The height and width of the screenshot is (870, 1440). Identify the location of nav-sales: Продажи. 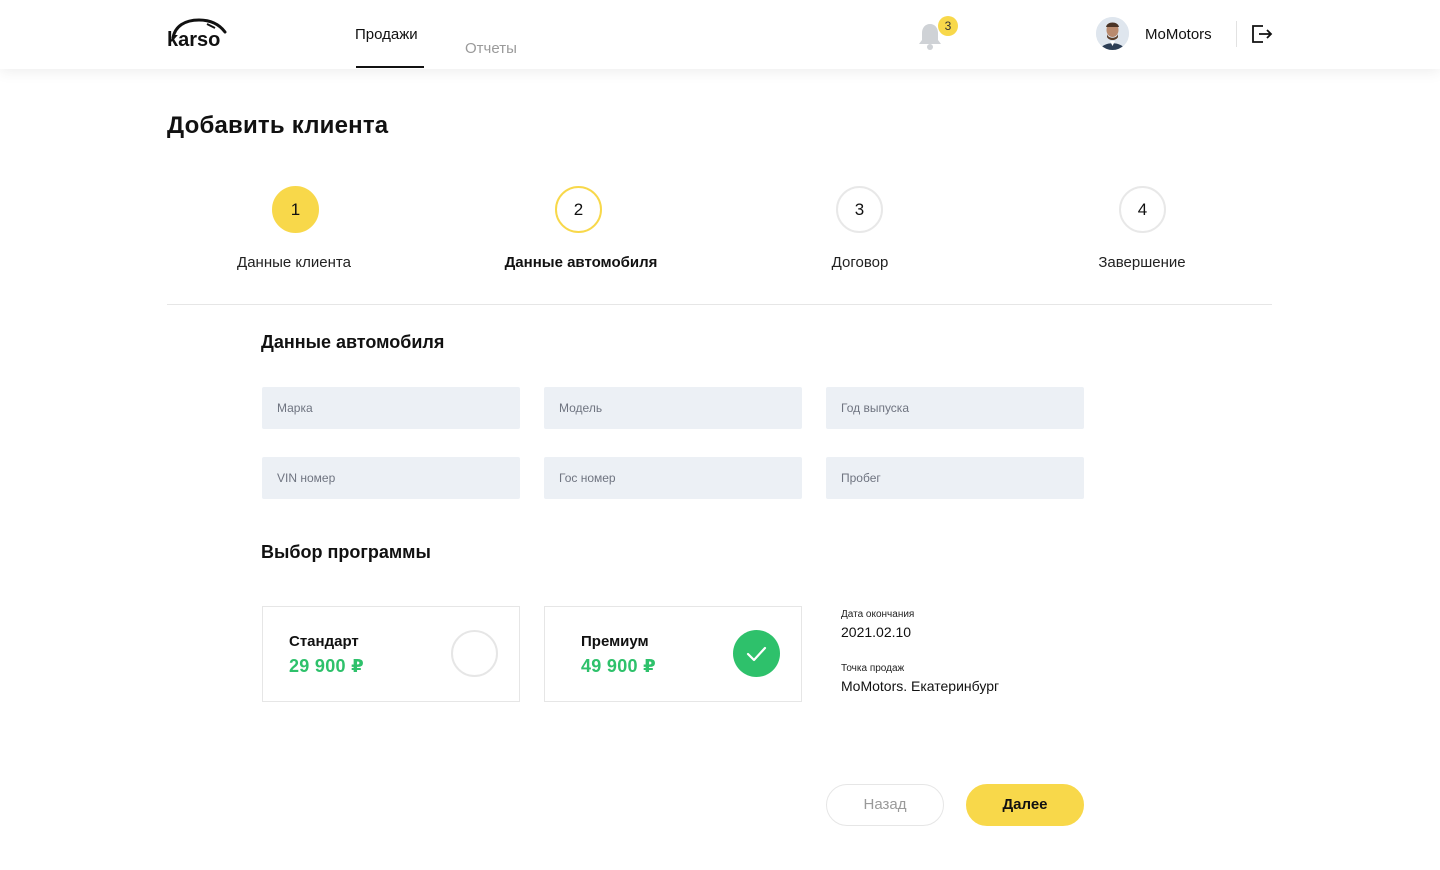
(386, 34).